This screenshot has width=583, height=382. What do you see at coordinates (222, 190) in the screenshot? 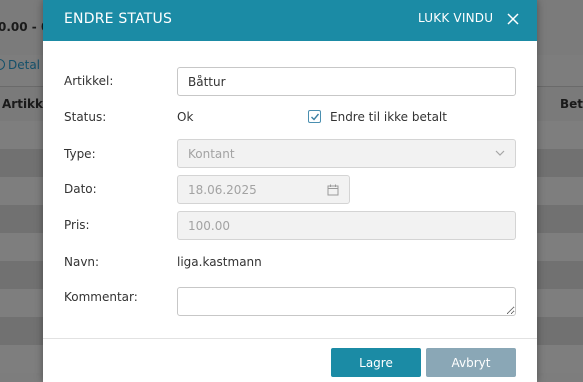
I see `date-input-value: 18.06.2025` at bounding box center [222, 190].